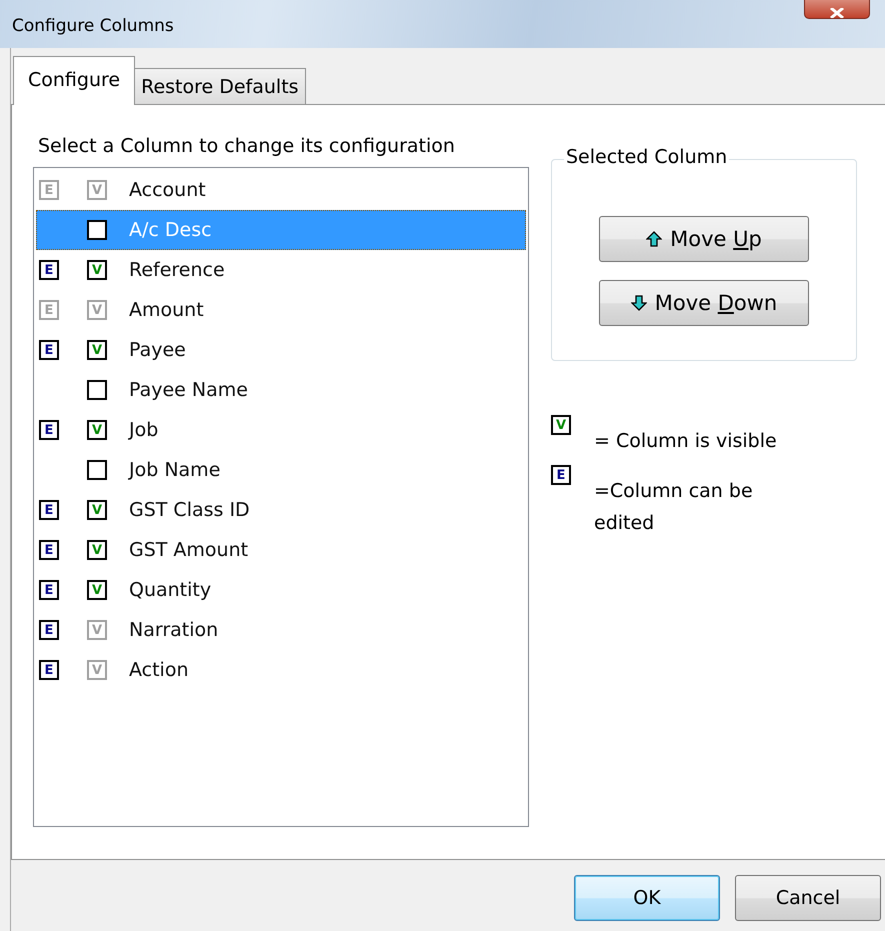 This screenshot has width=885, height=931. I want to click on column-list-item: E V Narration, so click(281, 630).